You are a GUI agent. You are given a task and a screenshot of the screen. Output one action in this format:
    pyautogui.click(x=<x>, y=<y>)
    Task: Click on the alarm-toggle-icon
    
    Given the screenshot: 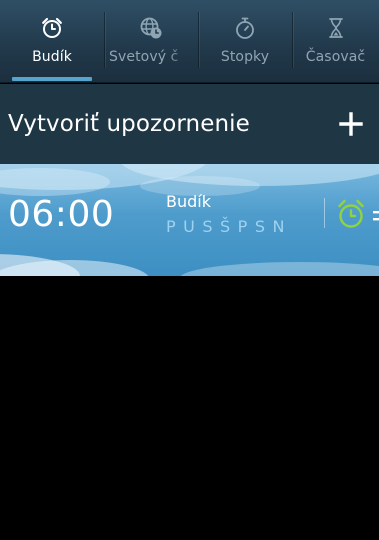 What is the action you would take?
    pyautogui.click(x=357, y=215)
    